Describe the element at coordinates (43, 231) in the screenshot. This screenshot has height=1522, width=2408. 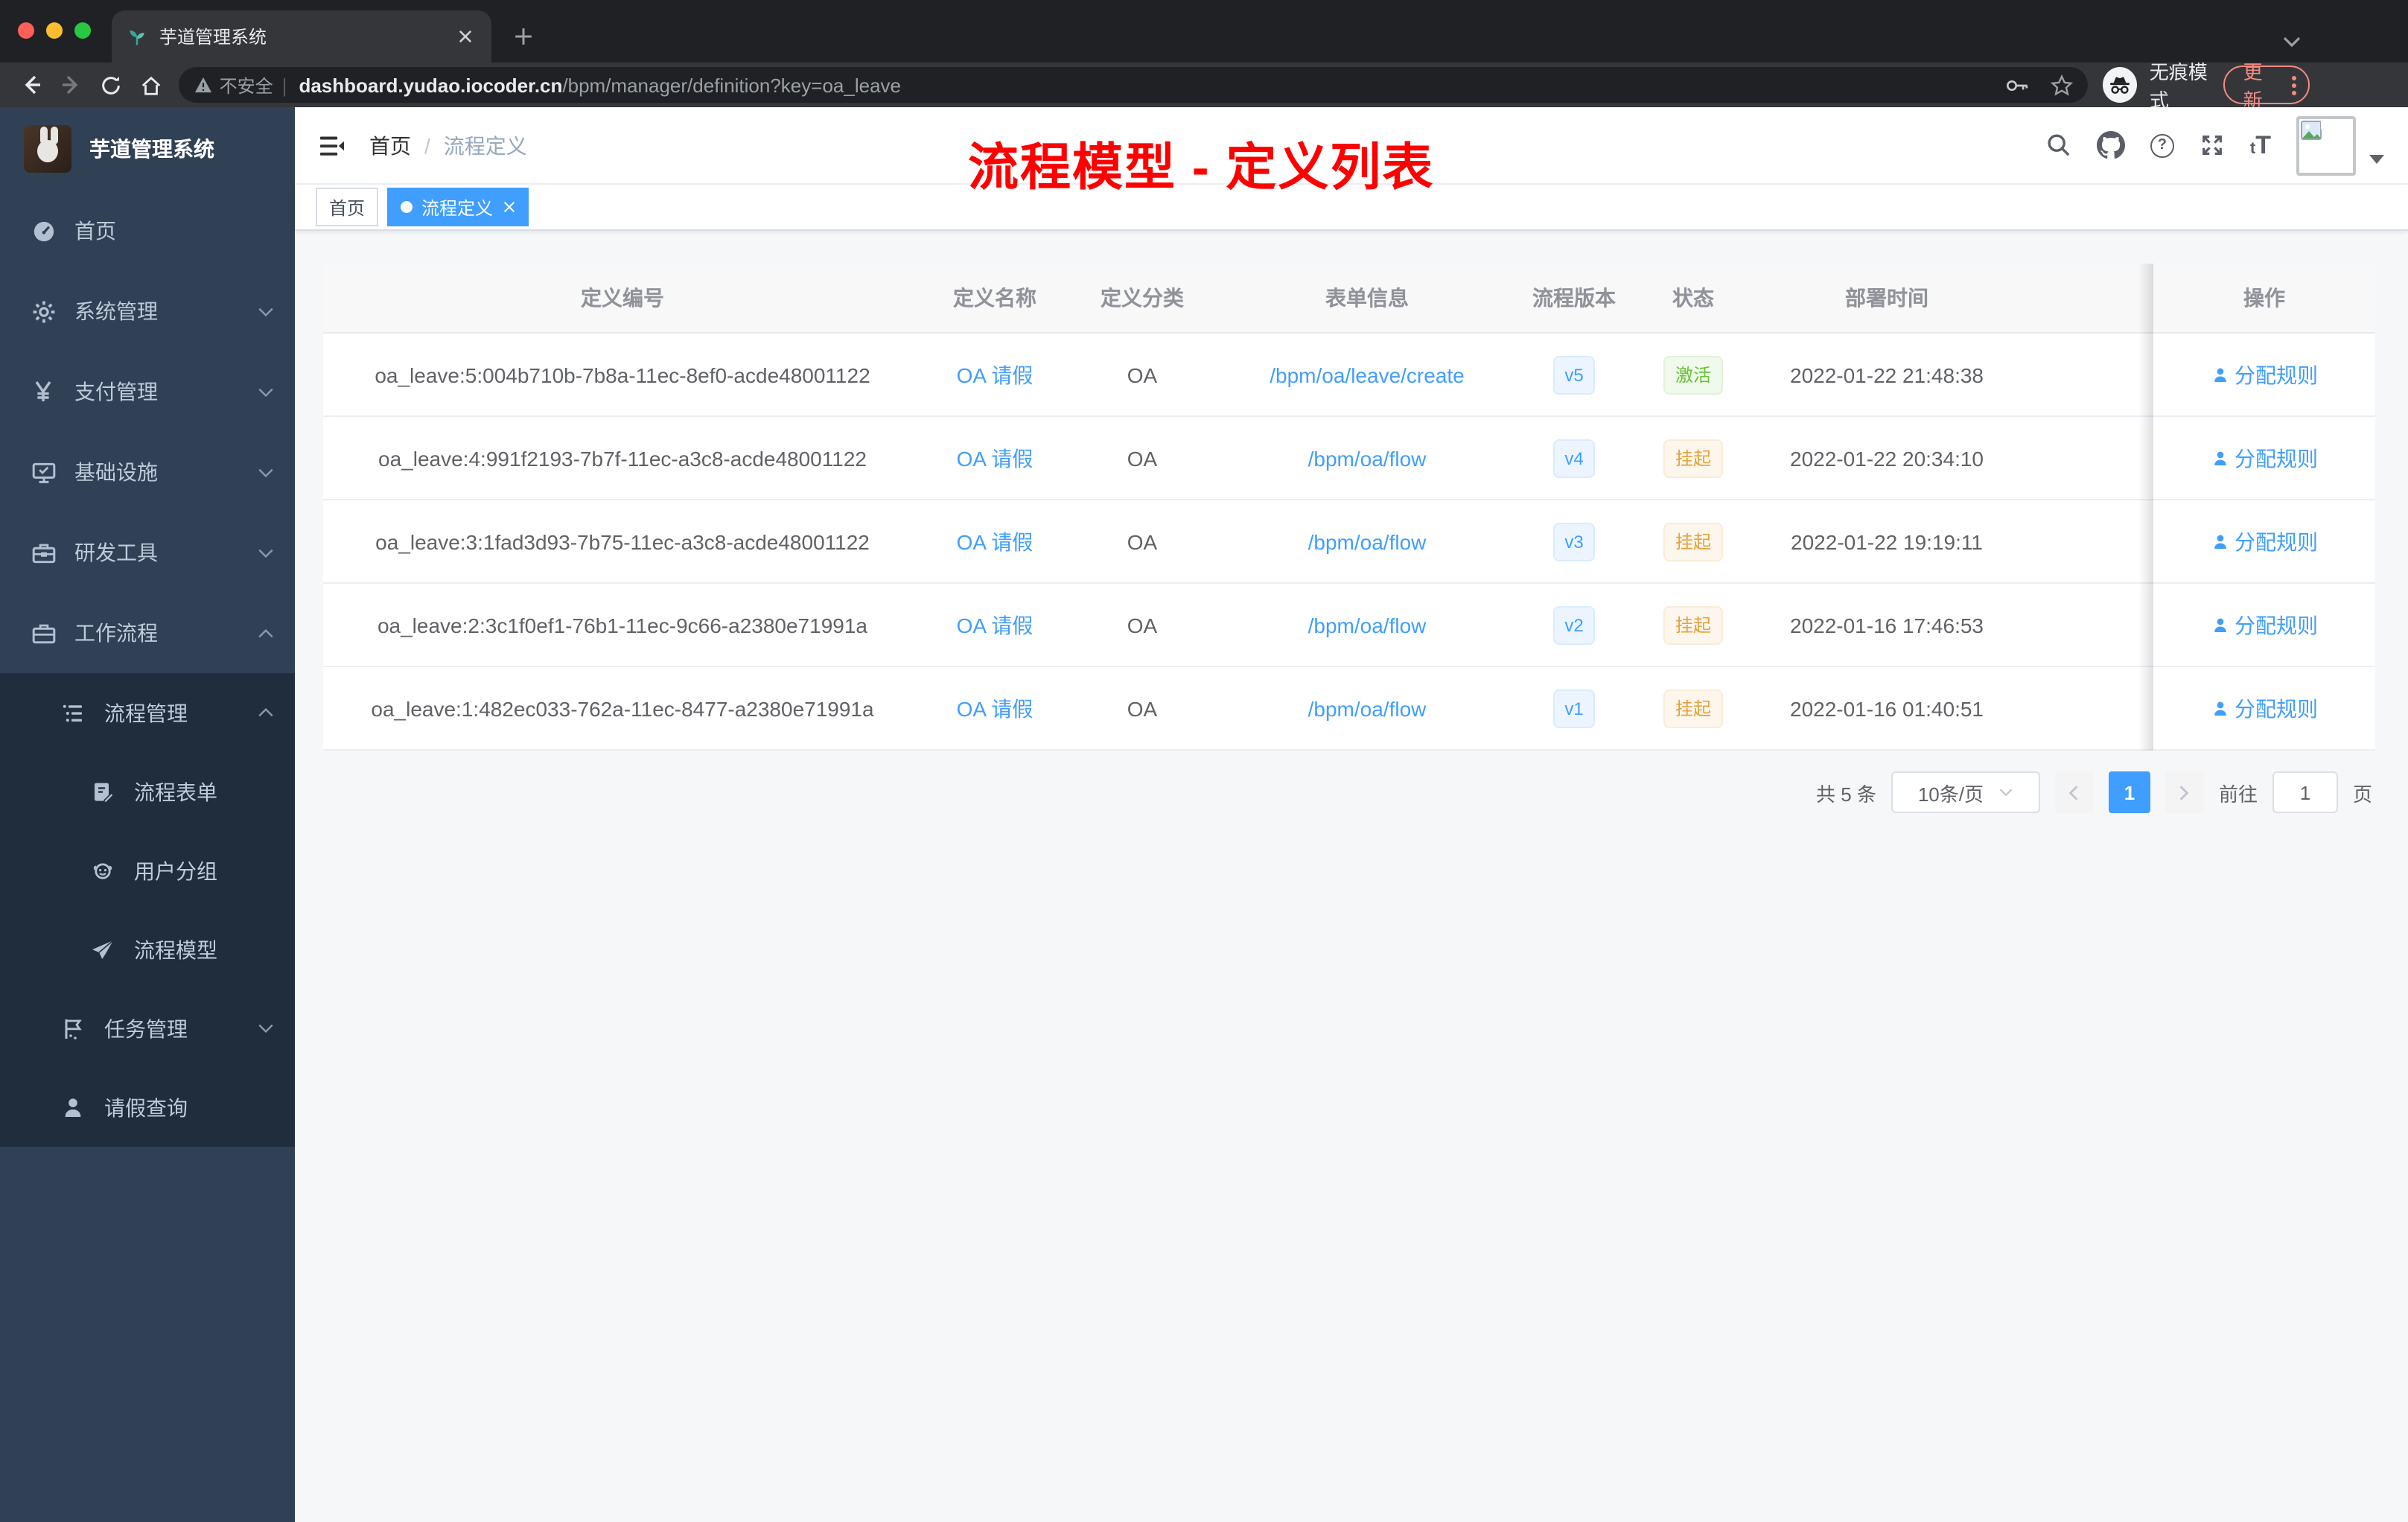
I see `dashboard-icon` at that location.